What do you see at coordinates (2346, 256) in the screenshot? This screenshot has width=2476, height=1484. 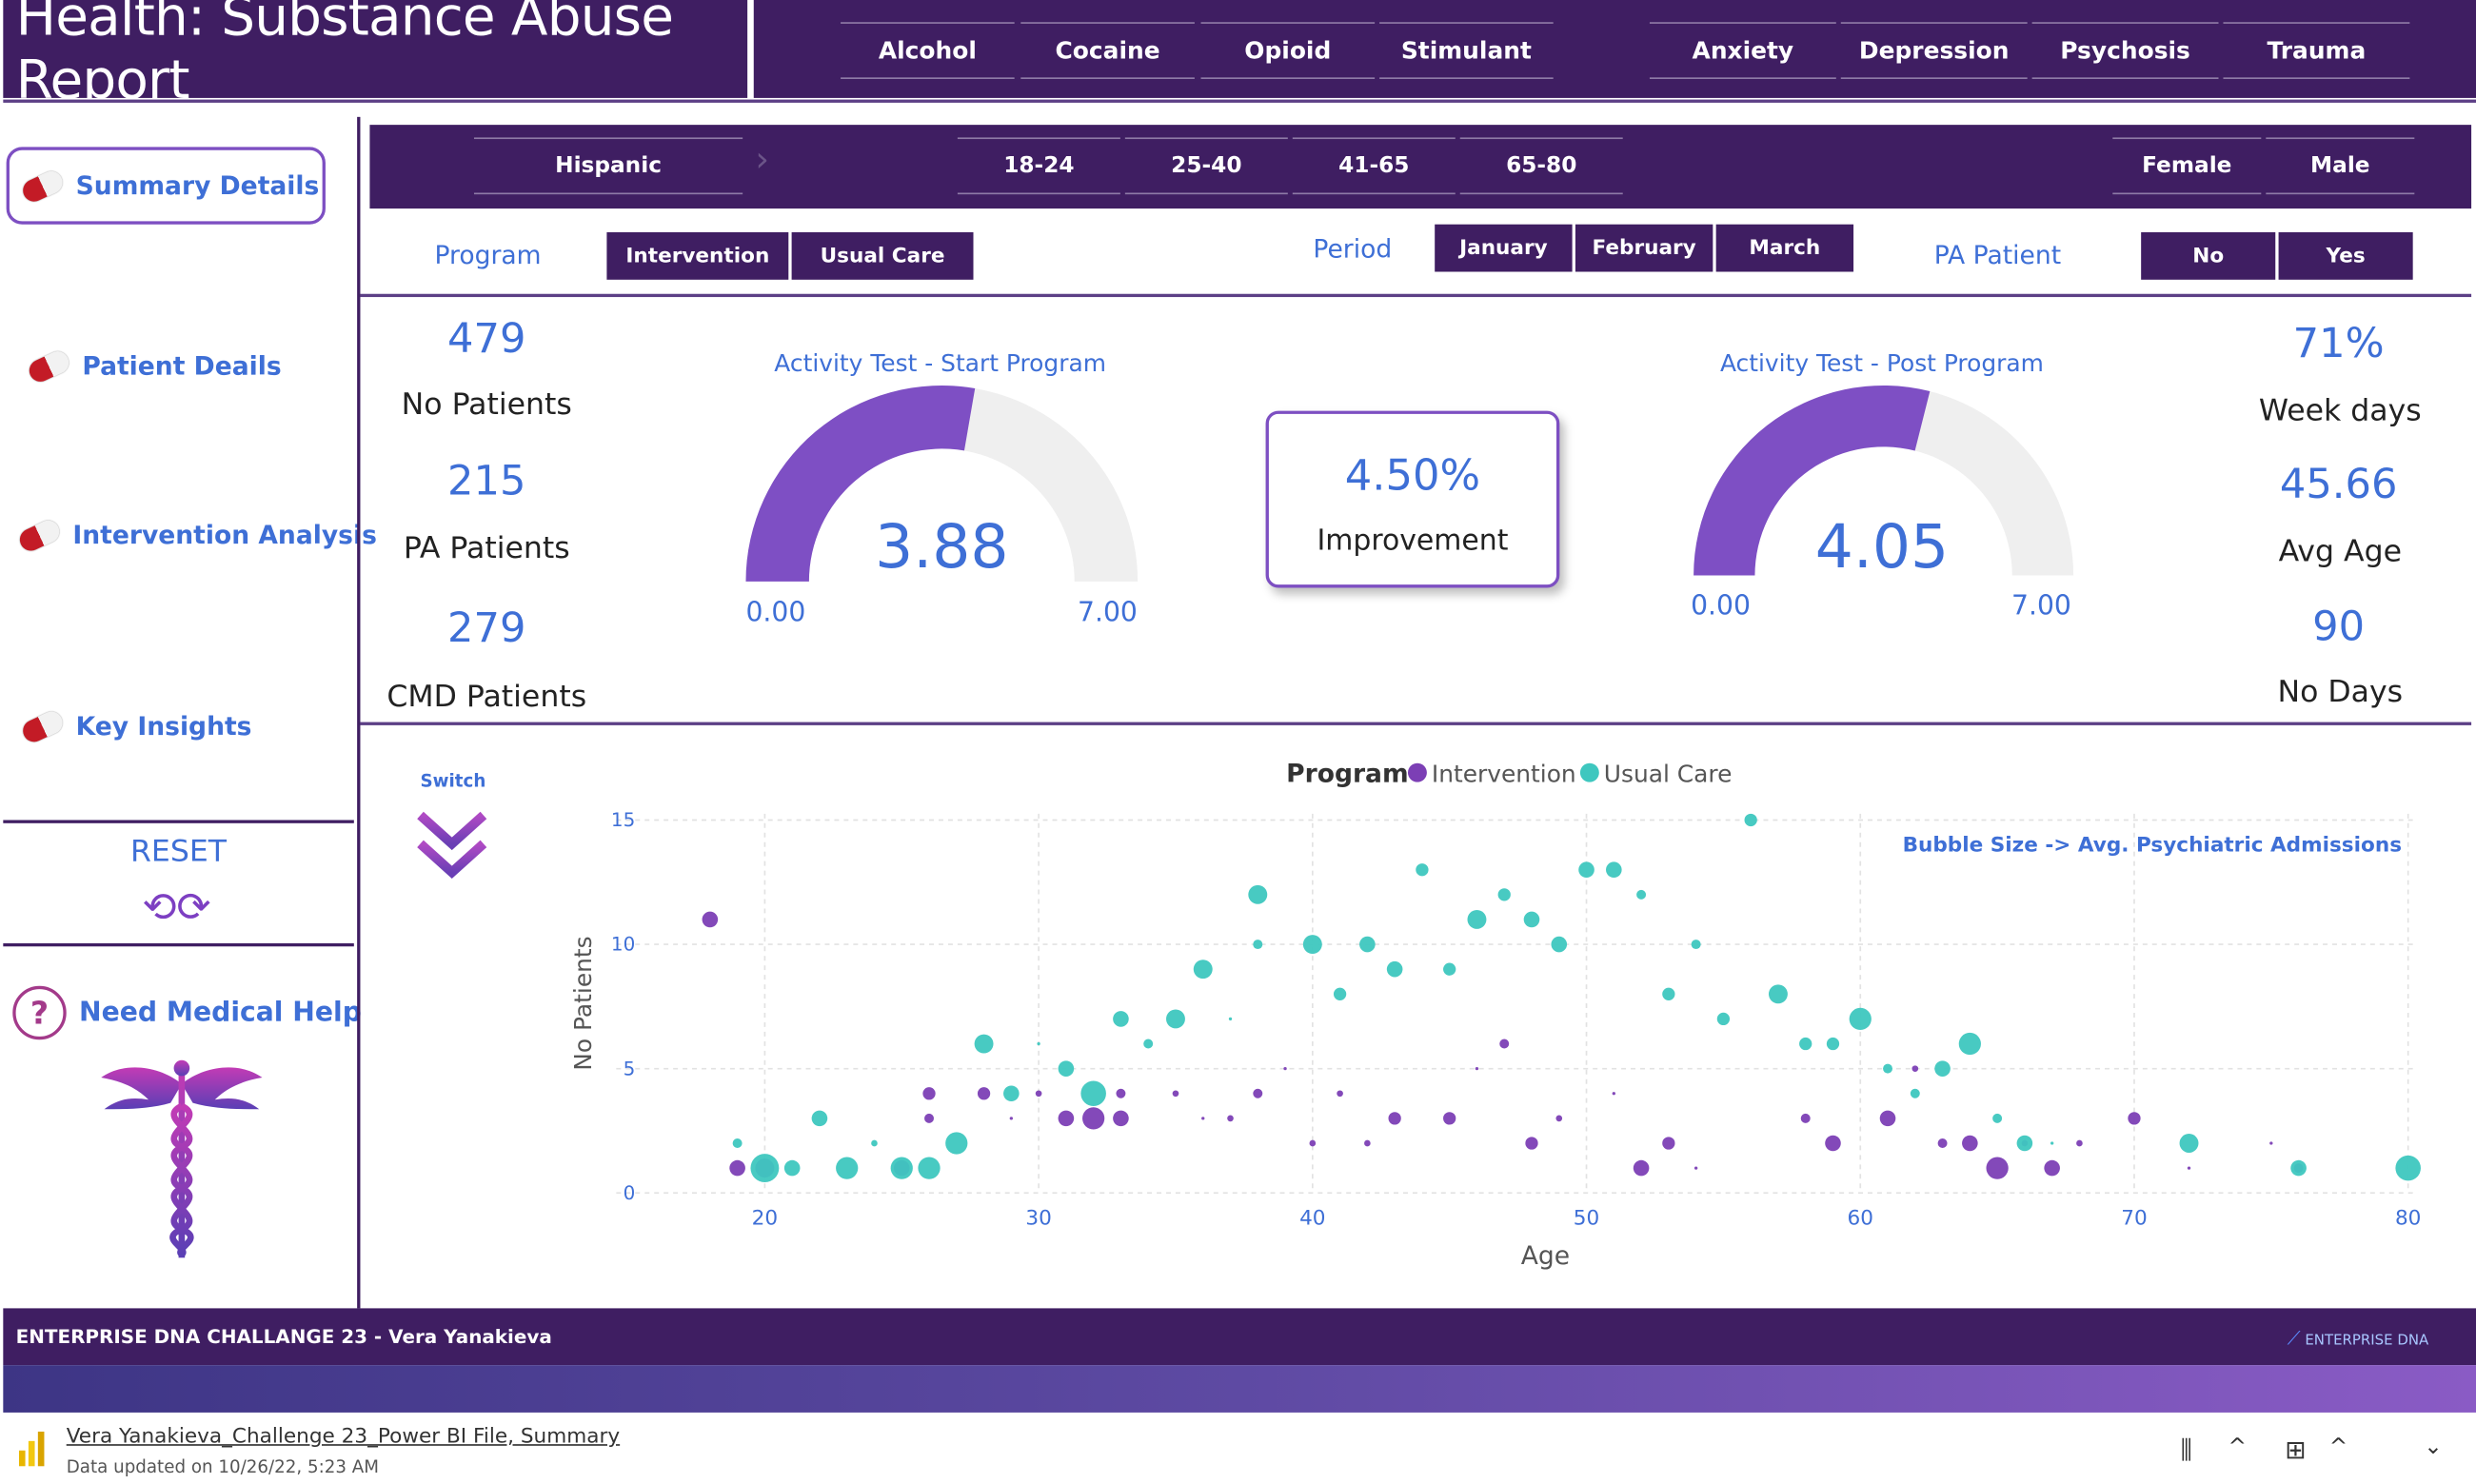 I see `pa-yes-button: Yes` at bounding box center [2346, 256].